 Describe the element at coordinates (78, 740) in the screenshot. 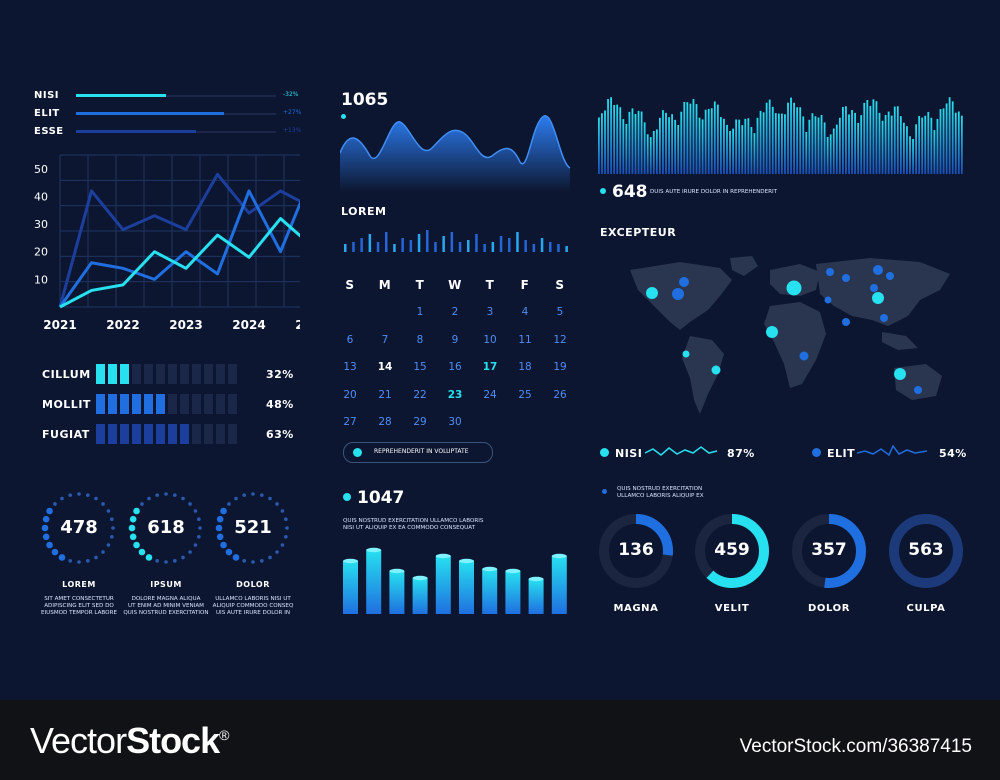

I see `footer-brand-a: Vector` at that location.